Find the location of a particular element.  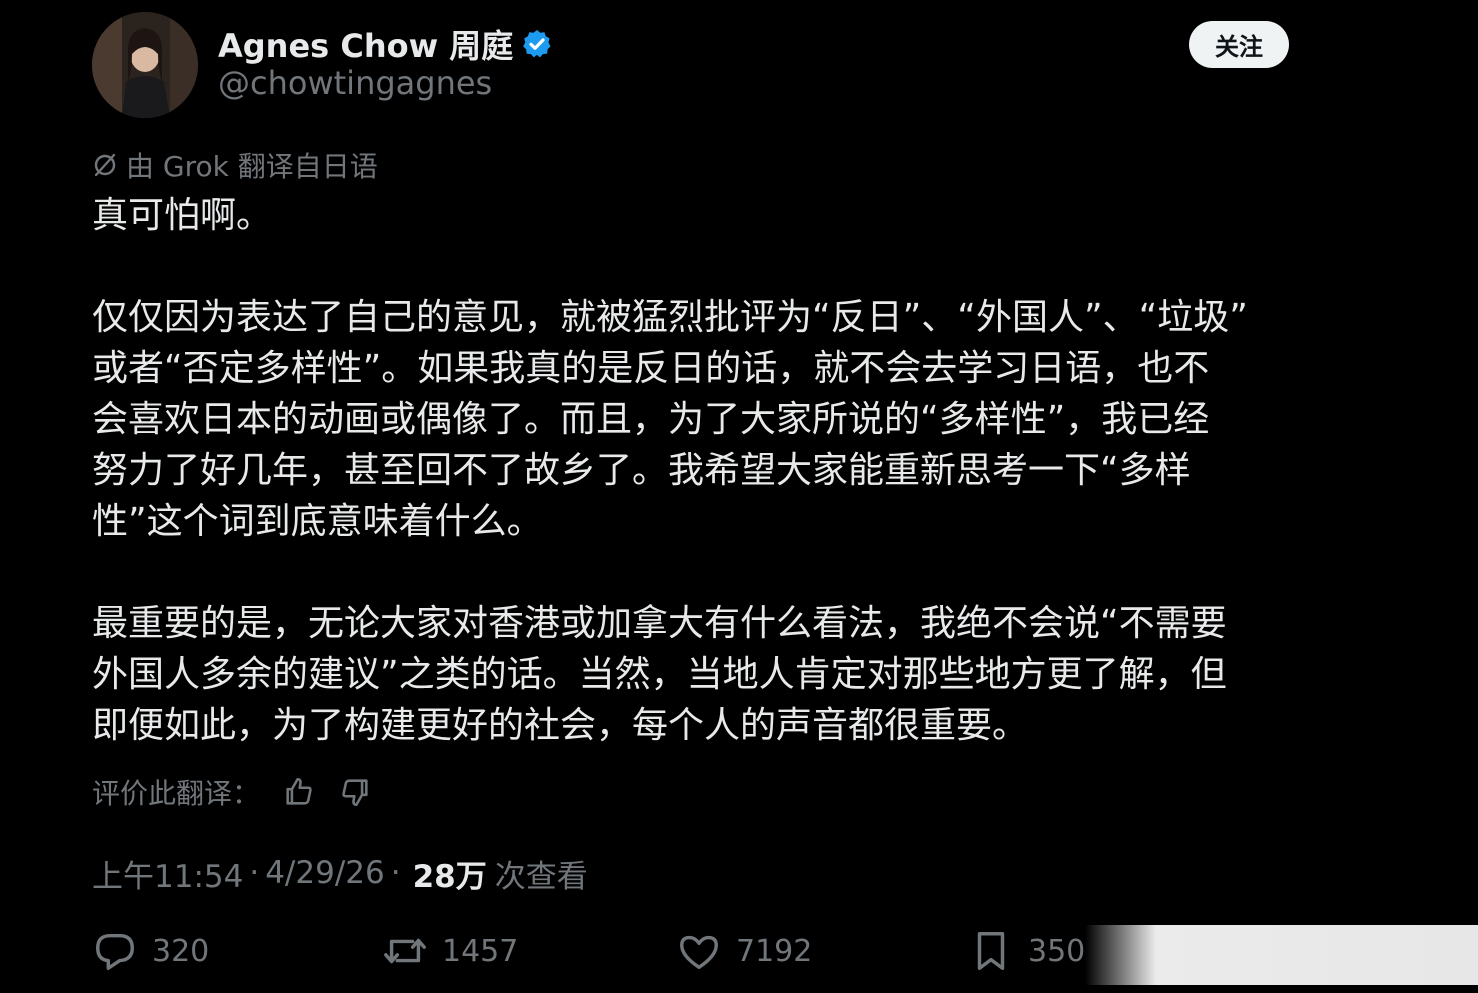

display-name: Agnes Chow 周庭 is located at coordinates (365, 44).